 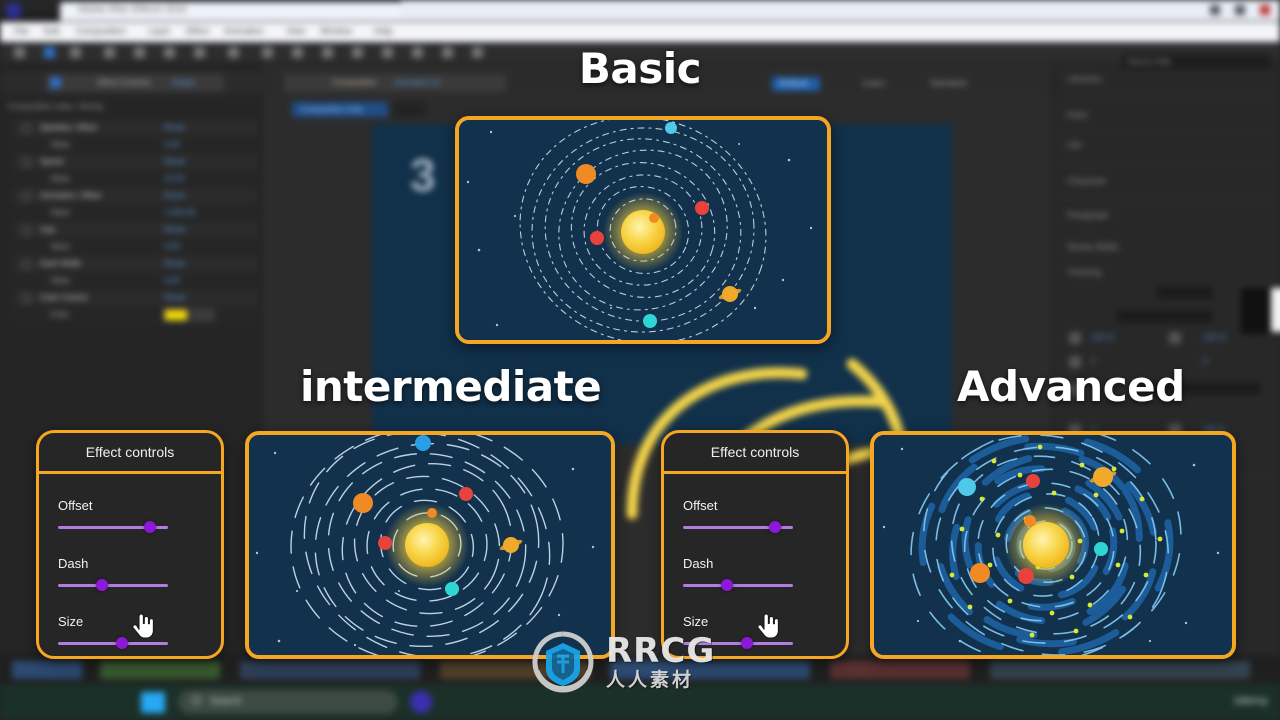 What do you see at coordinates (640, 68) in the screenshot?
I see `section-title-basic: Basic` at bounding box center [640, 68].